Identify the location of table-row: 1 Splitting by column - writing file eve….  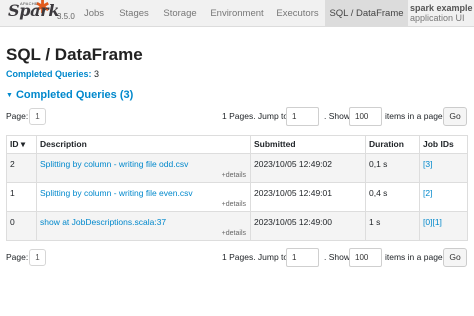
(237, 196).